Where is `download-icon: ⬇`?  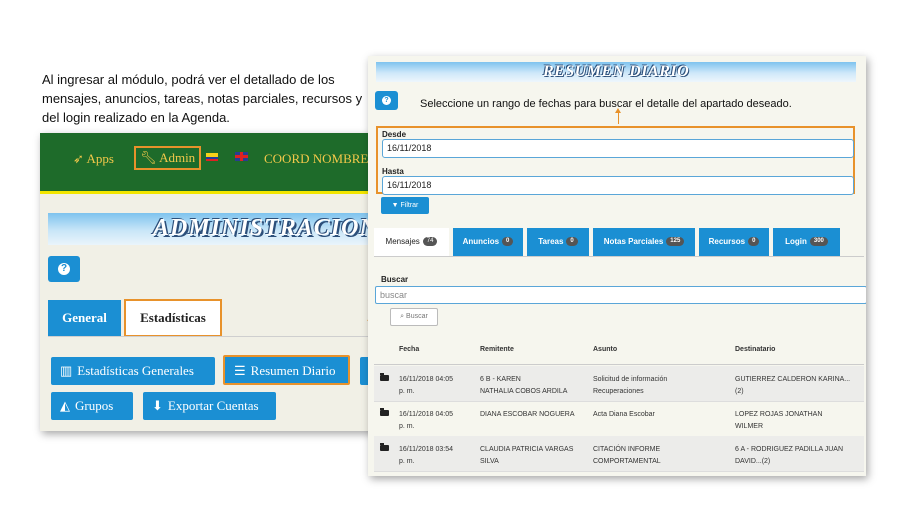
download-icon: ⬇ is located at coordinates (157, 405).